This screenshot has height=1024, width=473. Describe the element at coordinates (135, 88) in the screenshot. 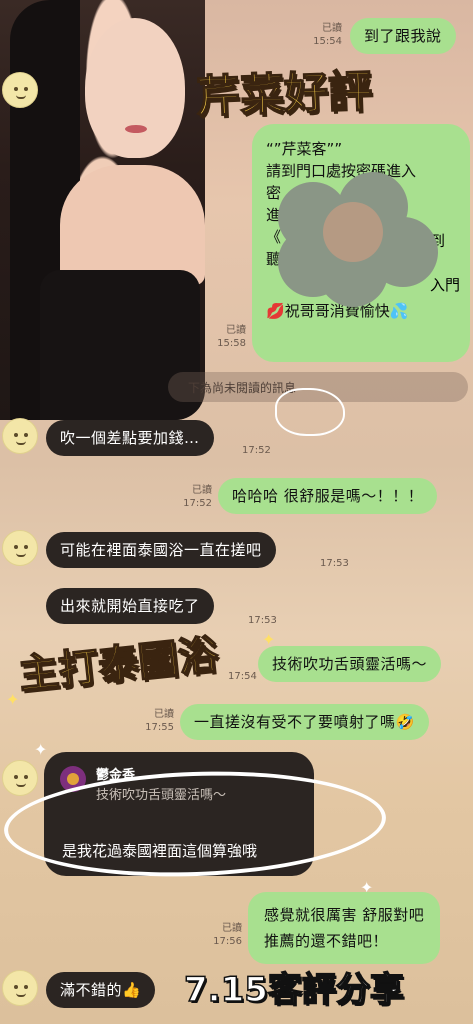

I see `hero-face` at that location.